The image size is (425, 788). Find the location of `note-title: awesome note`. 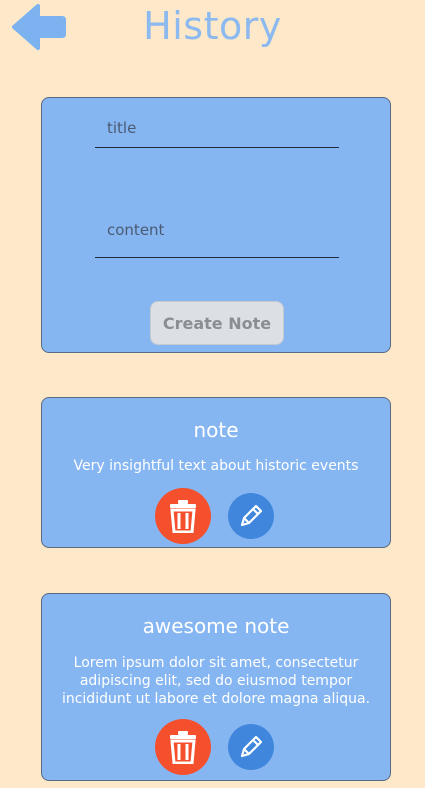

note-title: awesome note is located at coordinates (216, 626).